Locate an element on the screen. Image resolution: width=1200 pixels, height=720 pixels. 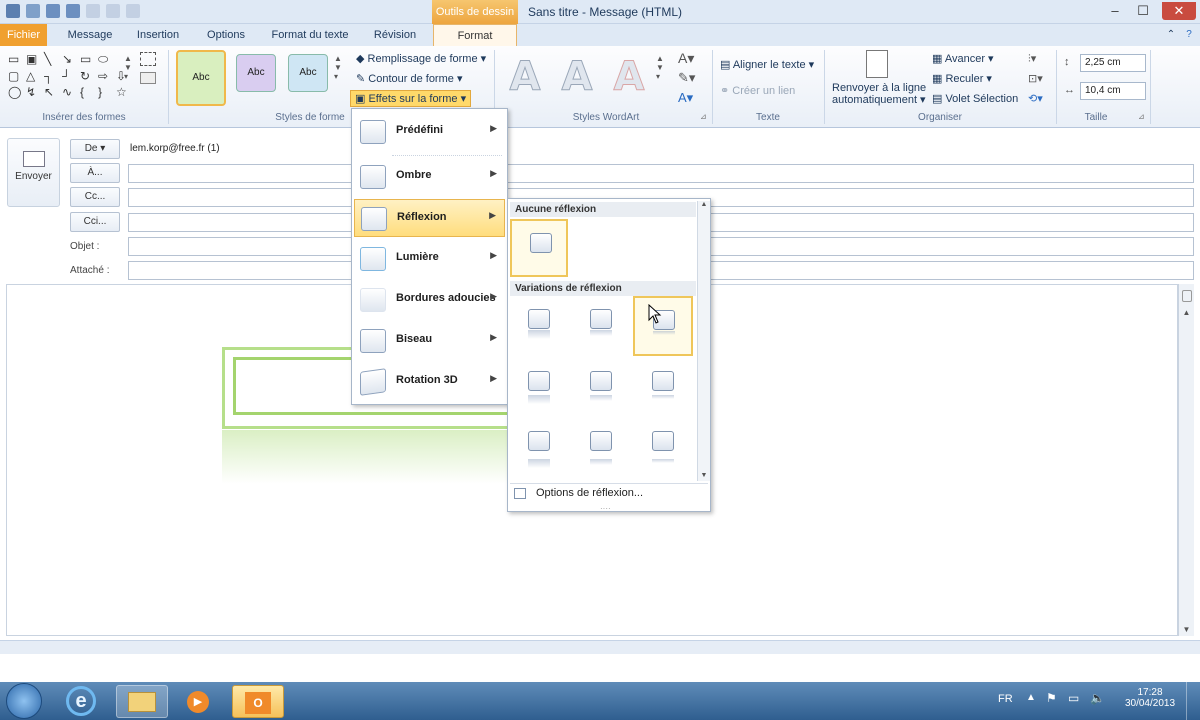
redo-icon is located at coordinates (73, 11).